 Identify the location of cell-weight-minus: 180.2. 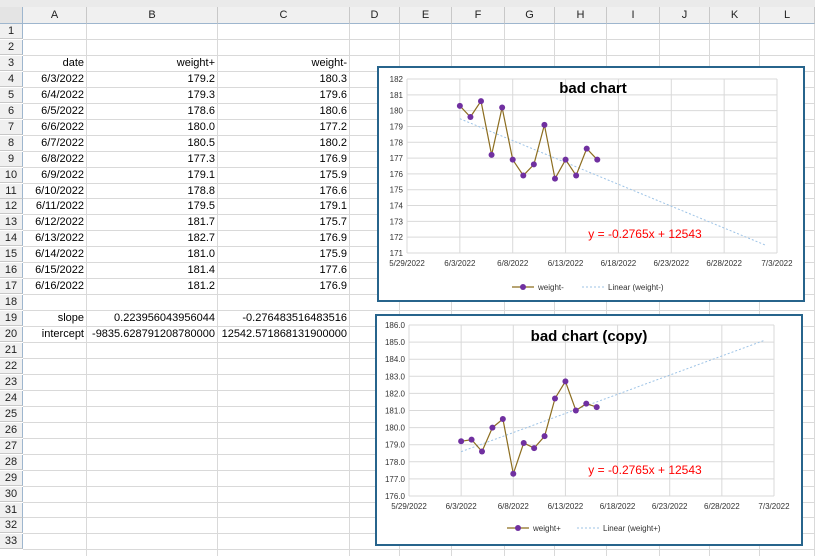
(284, 143).